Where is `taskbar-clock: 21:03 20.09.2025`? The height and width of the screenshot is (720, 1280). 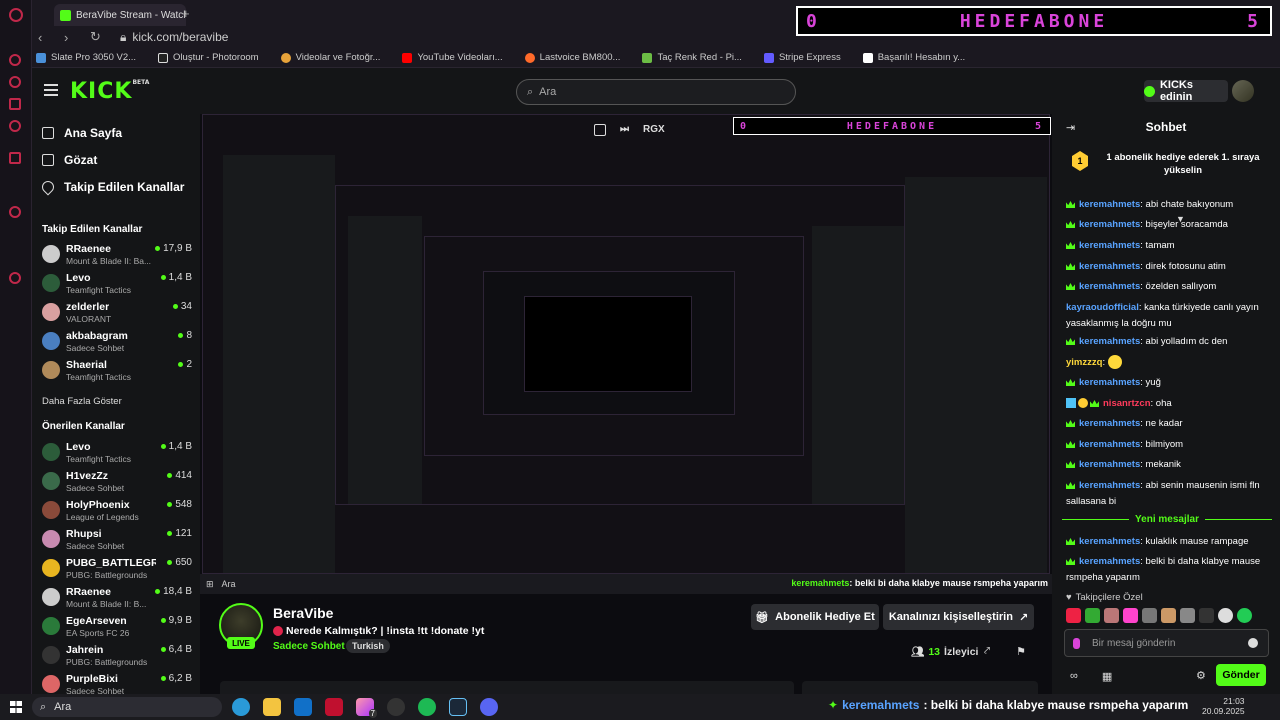
taskbar-clock: 21:03 20.09.2025 is located at coordinates (1223, 706).